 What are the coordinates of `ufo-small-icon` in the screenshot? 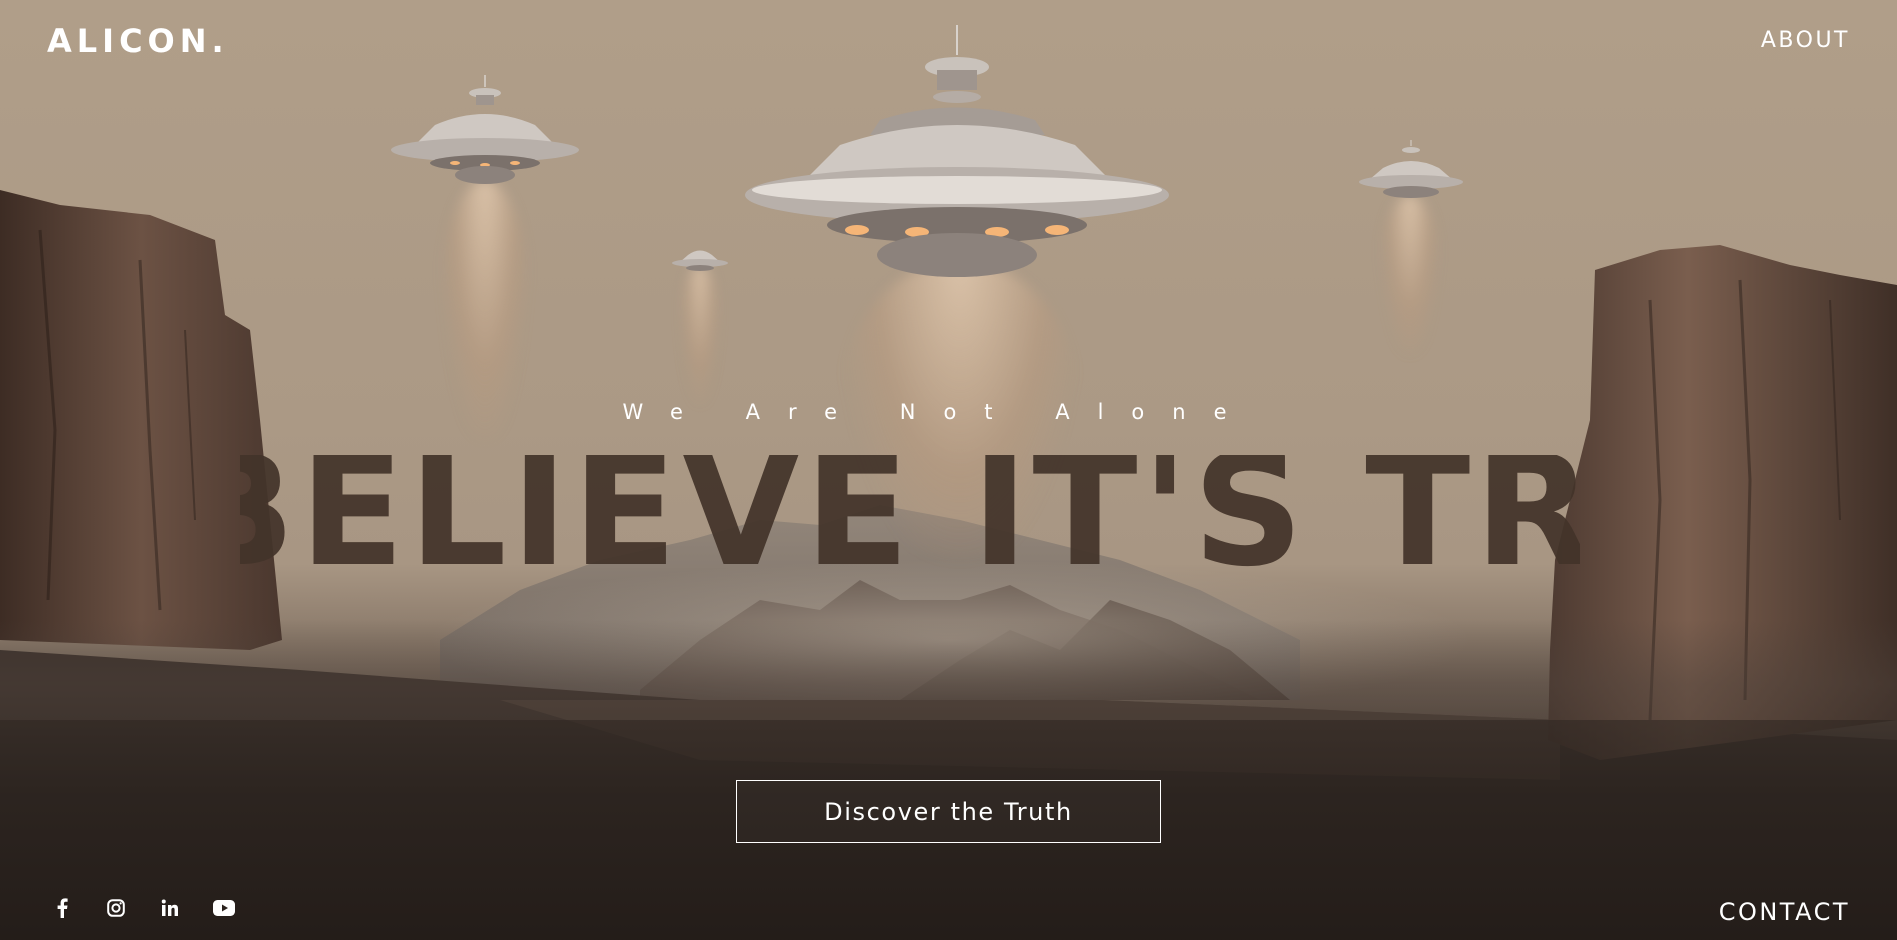 It's located at (700, 260).